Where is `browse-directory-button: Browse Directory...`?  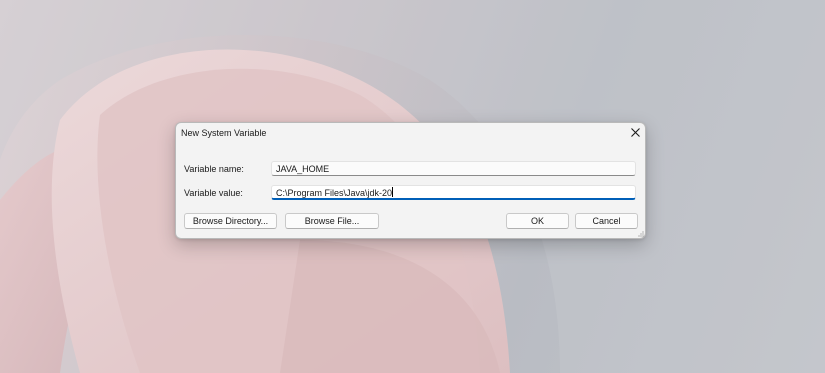
browse-directory-button: Browse Directory... is located at coordinates (230, 221).